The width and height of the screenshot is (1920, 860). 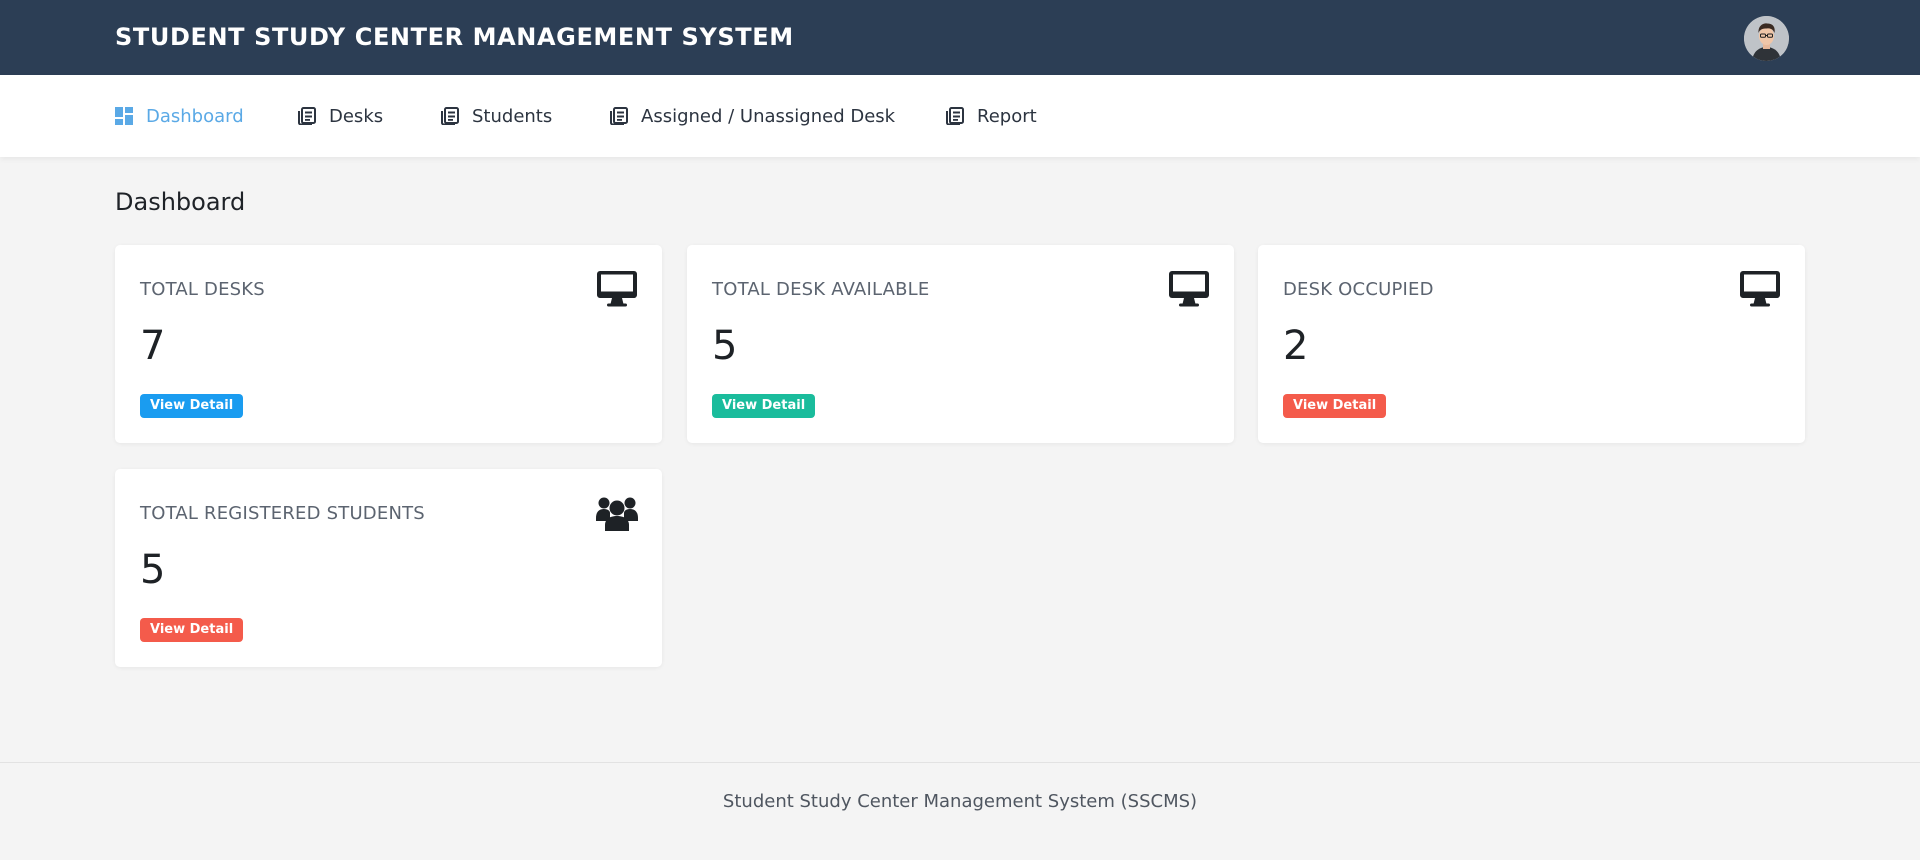 I want to click on nav-item-label: Dashboard, so click(x=195, y=116).